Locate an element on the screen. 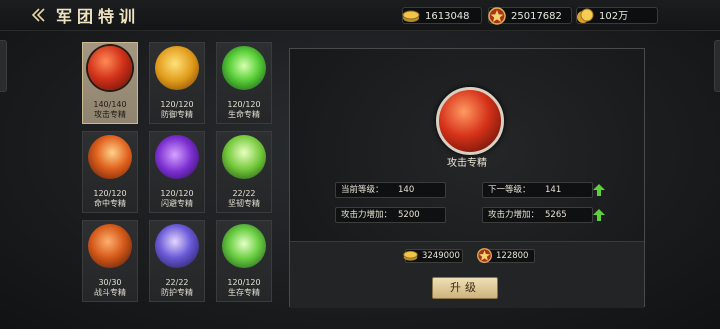 Image resolution: width=720 pixels, height=329 pixels. tenacity-orb-icon is located at coordinates (244, 157).